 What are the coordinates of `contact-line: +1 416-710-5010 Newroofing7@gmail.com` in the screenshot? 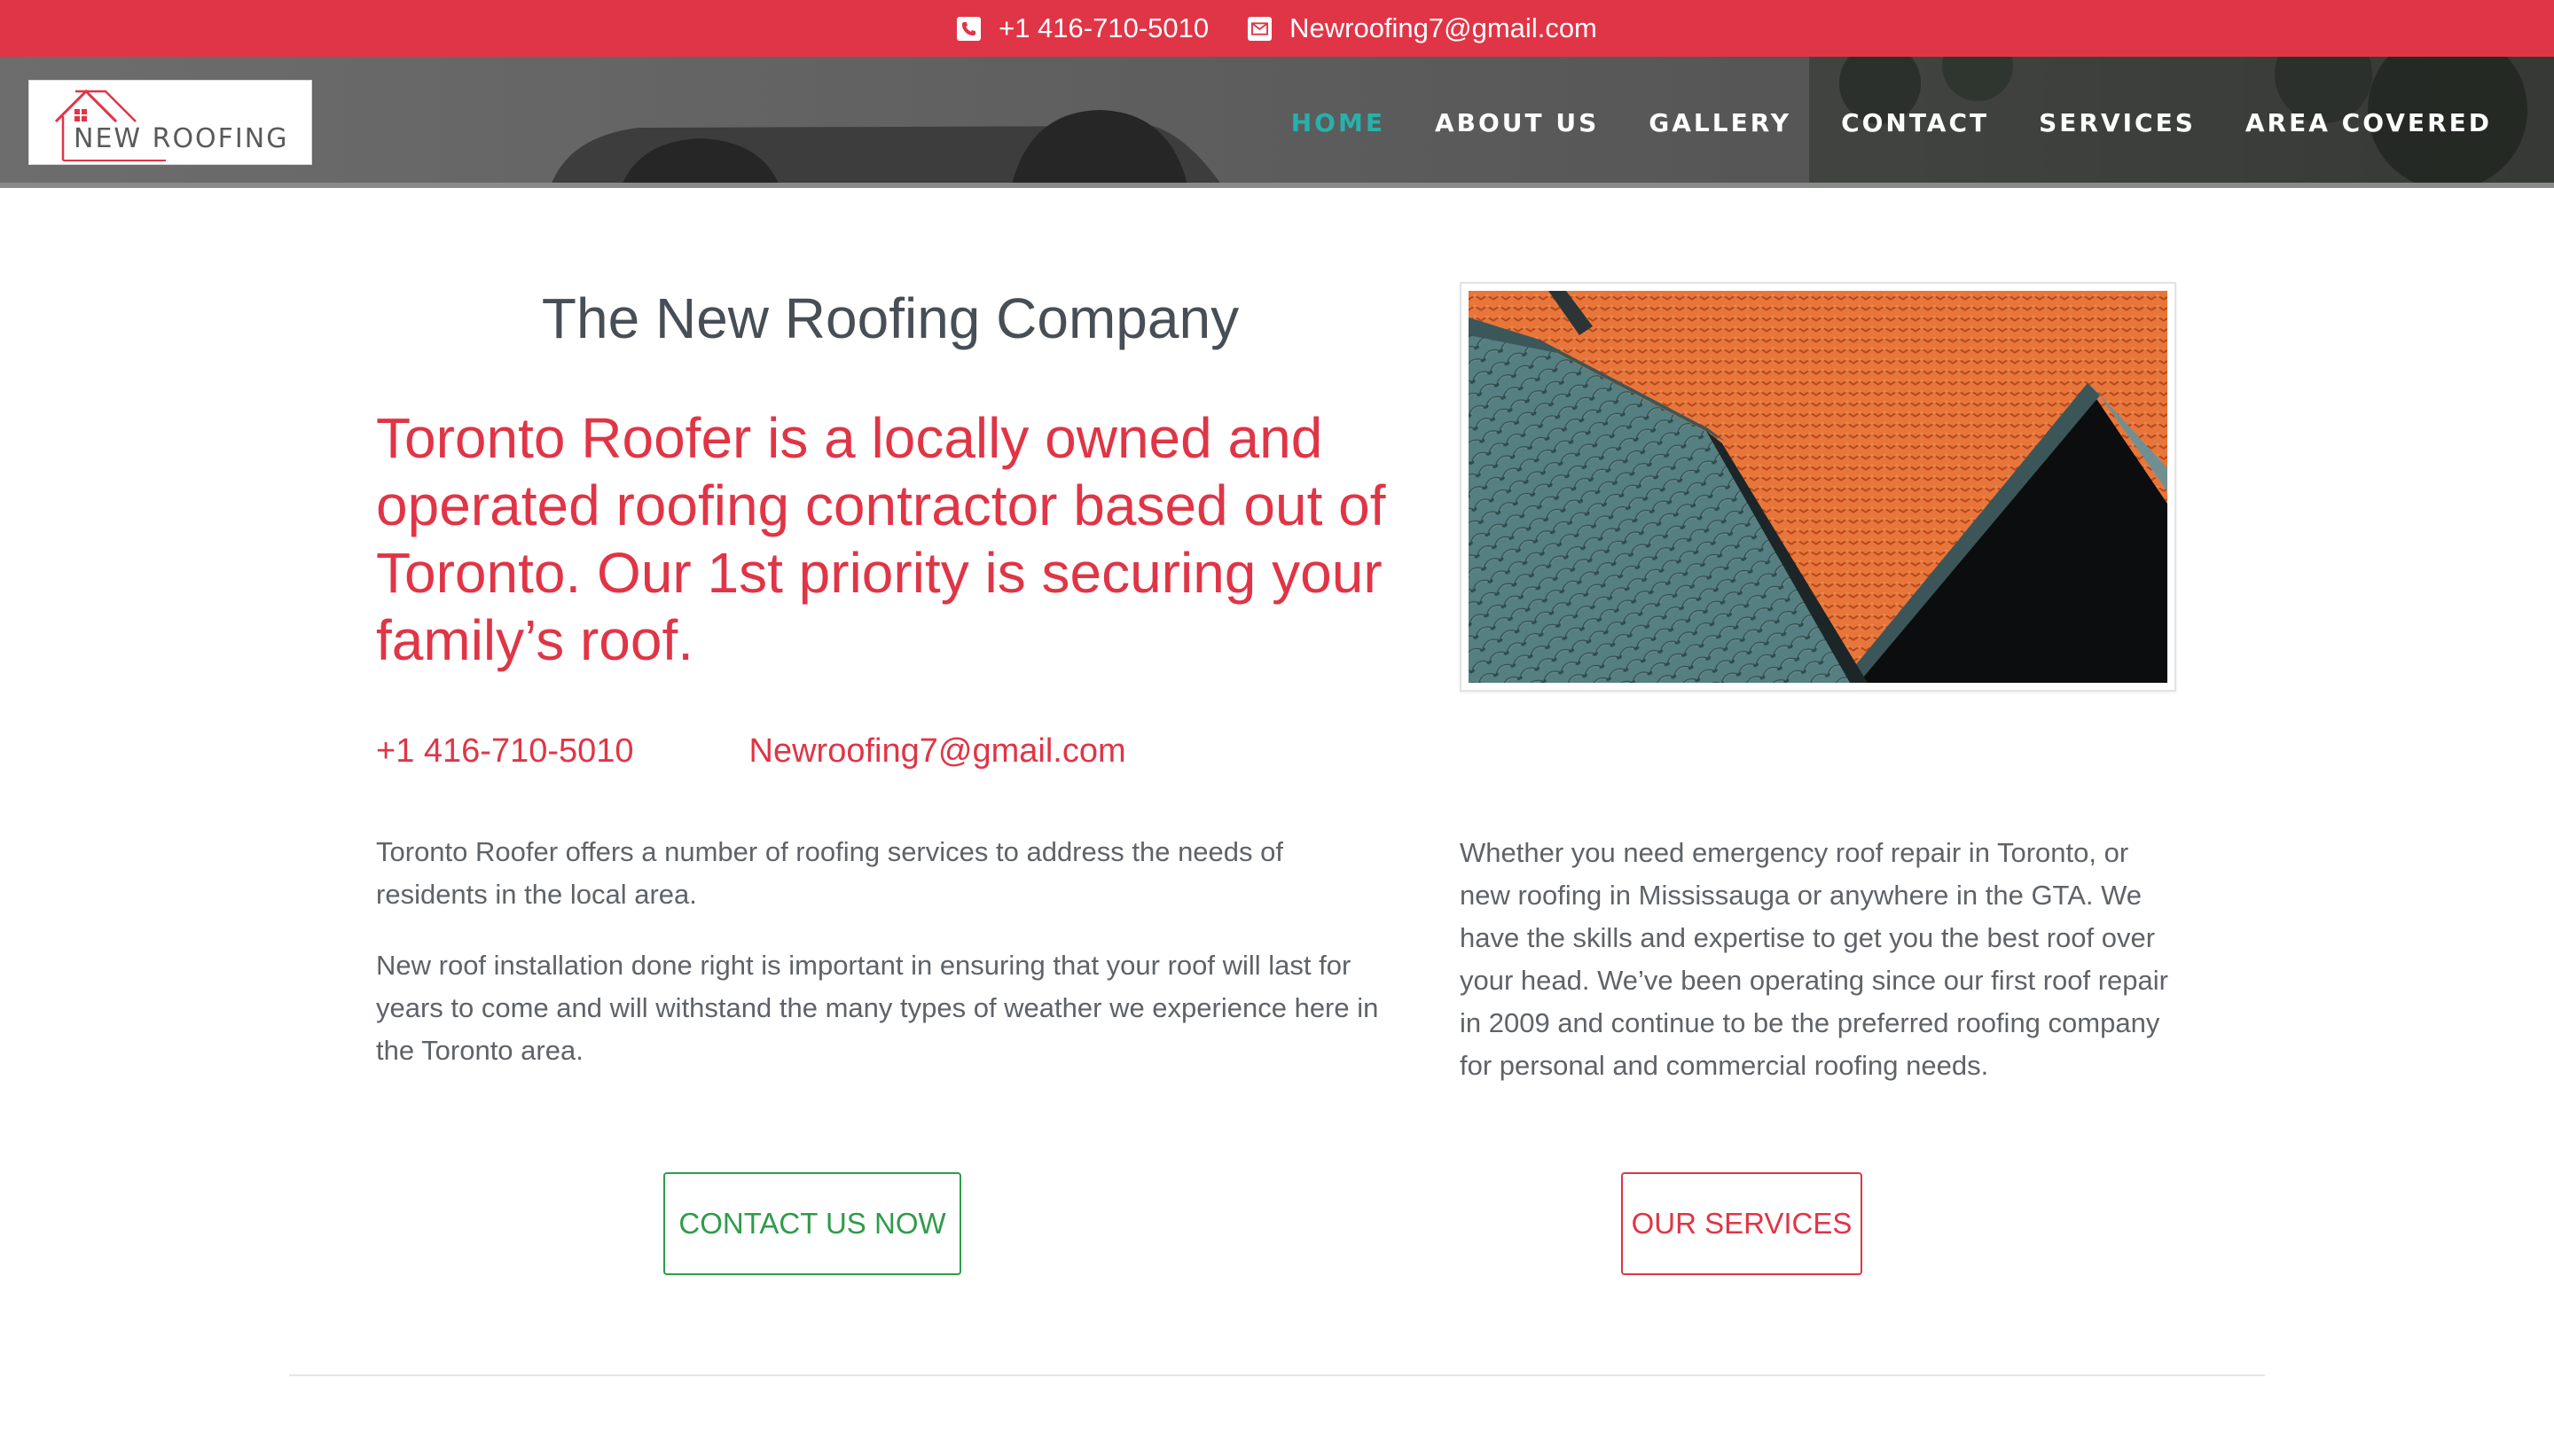 It's located at (751, 751).